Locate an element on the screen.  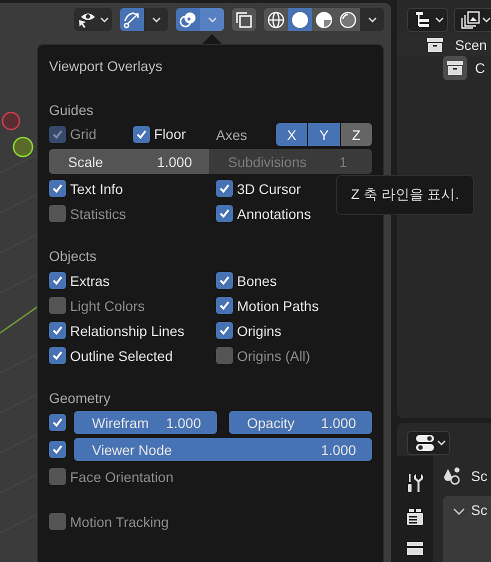
chevron-icon is located at coordinates (459, 512).